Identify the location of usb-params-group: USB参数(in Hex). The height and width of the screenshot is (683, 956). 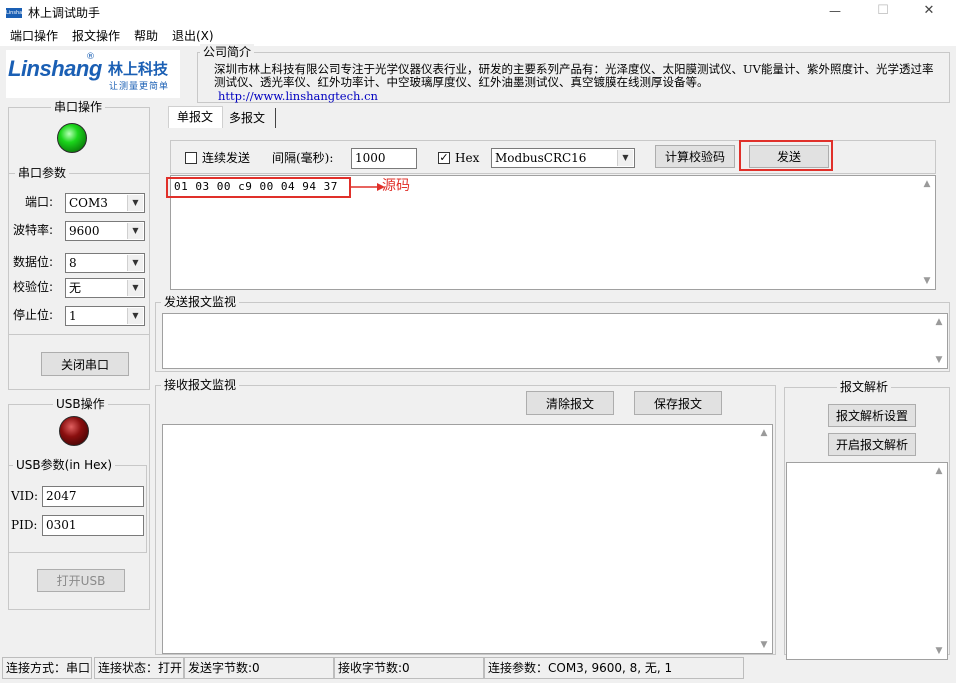
(78, 505).